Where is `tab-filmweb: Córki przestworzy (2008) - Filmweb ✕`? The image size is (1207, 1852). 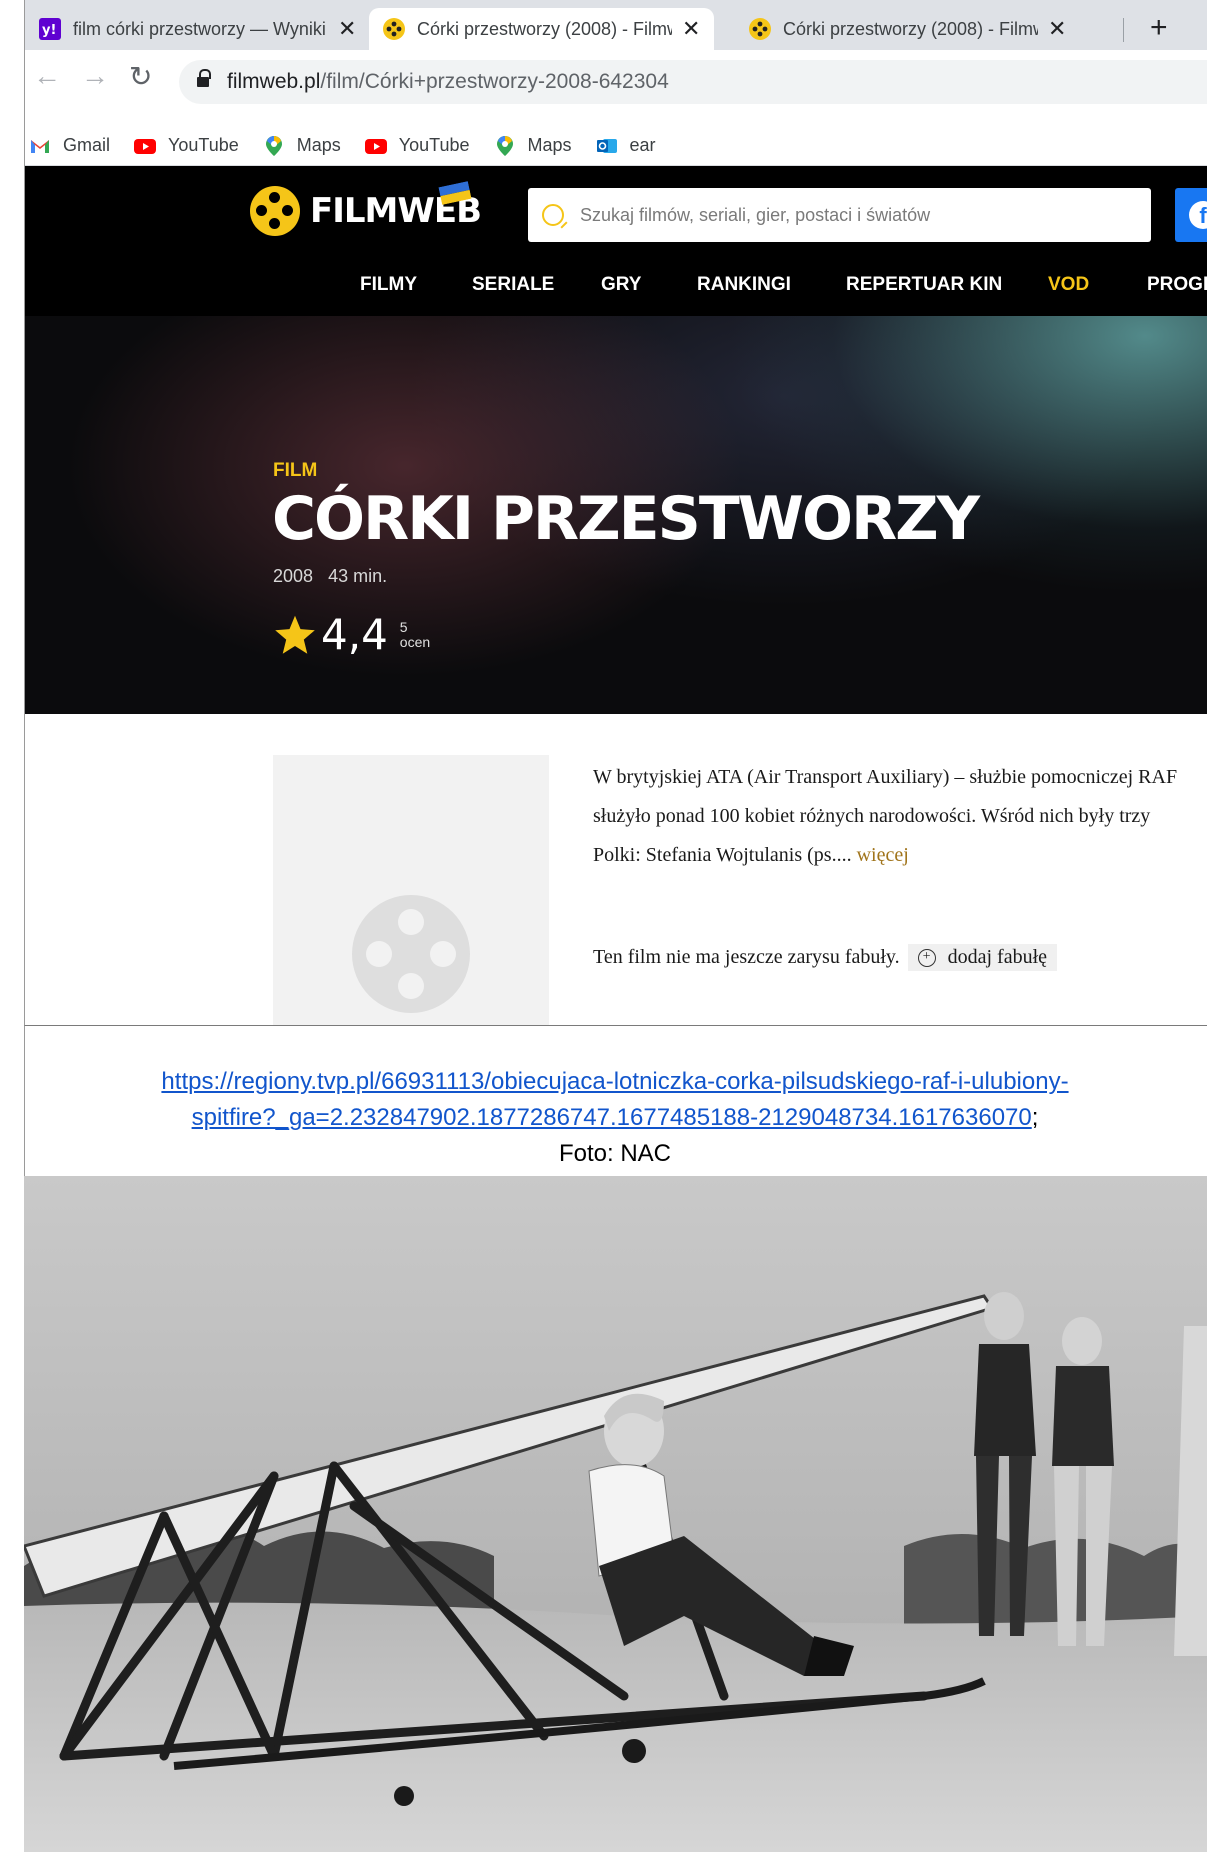 tab-filmweb: Córki przestworzy (2008) - Filmweb ✕ is located at coordinates (907, 29).